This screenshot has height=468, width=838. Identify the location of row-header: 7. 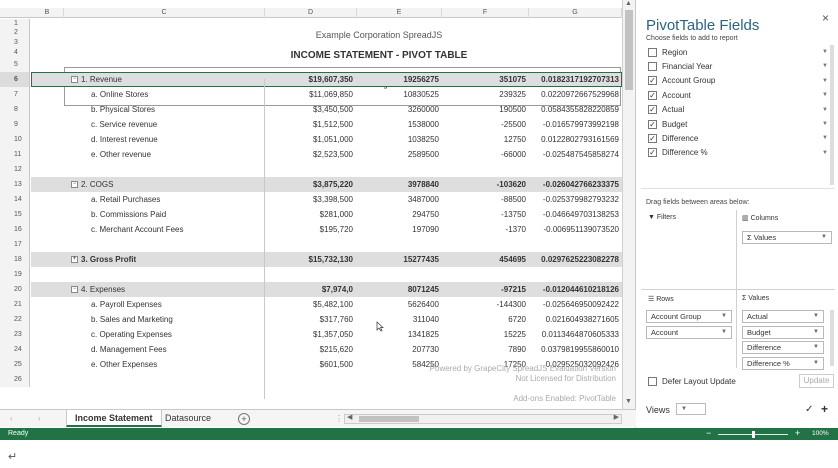
(15, 94).